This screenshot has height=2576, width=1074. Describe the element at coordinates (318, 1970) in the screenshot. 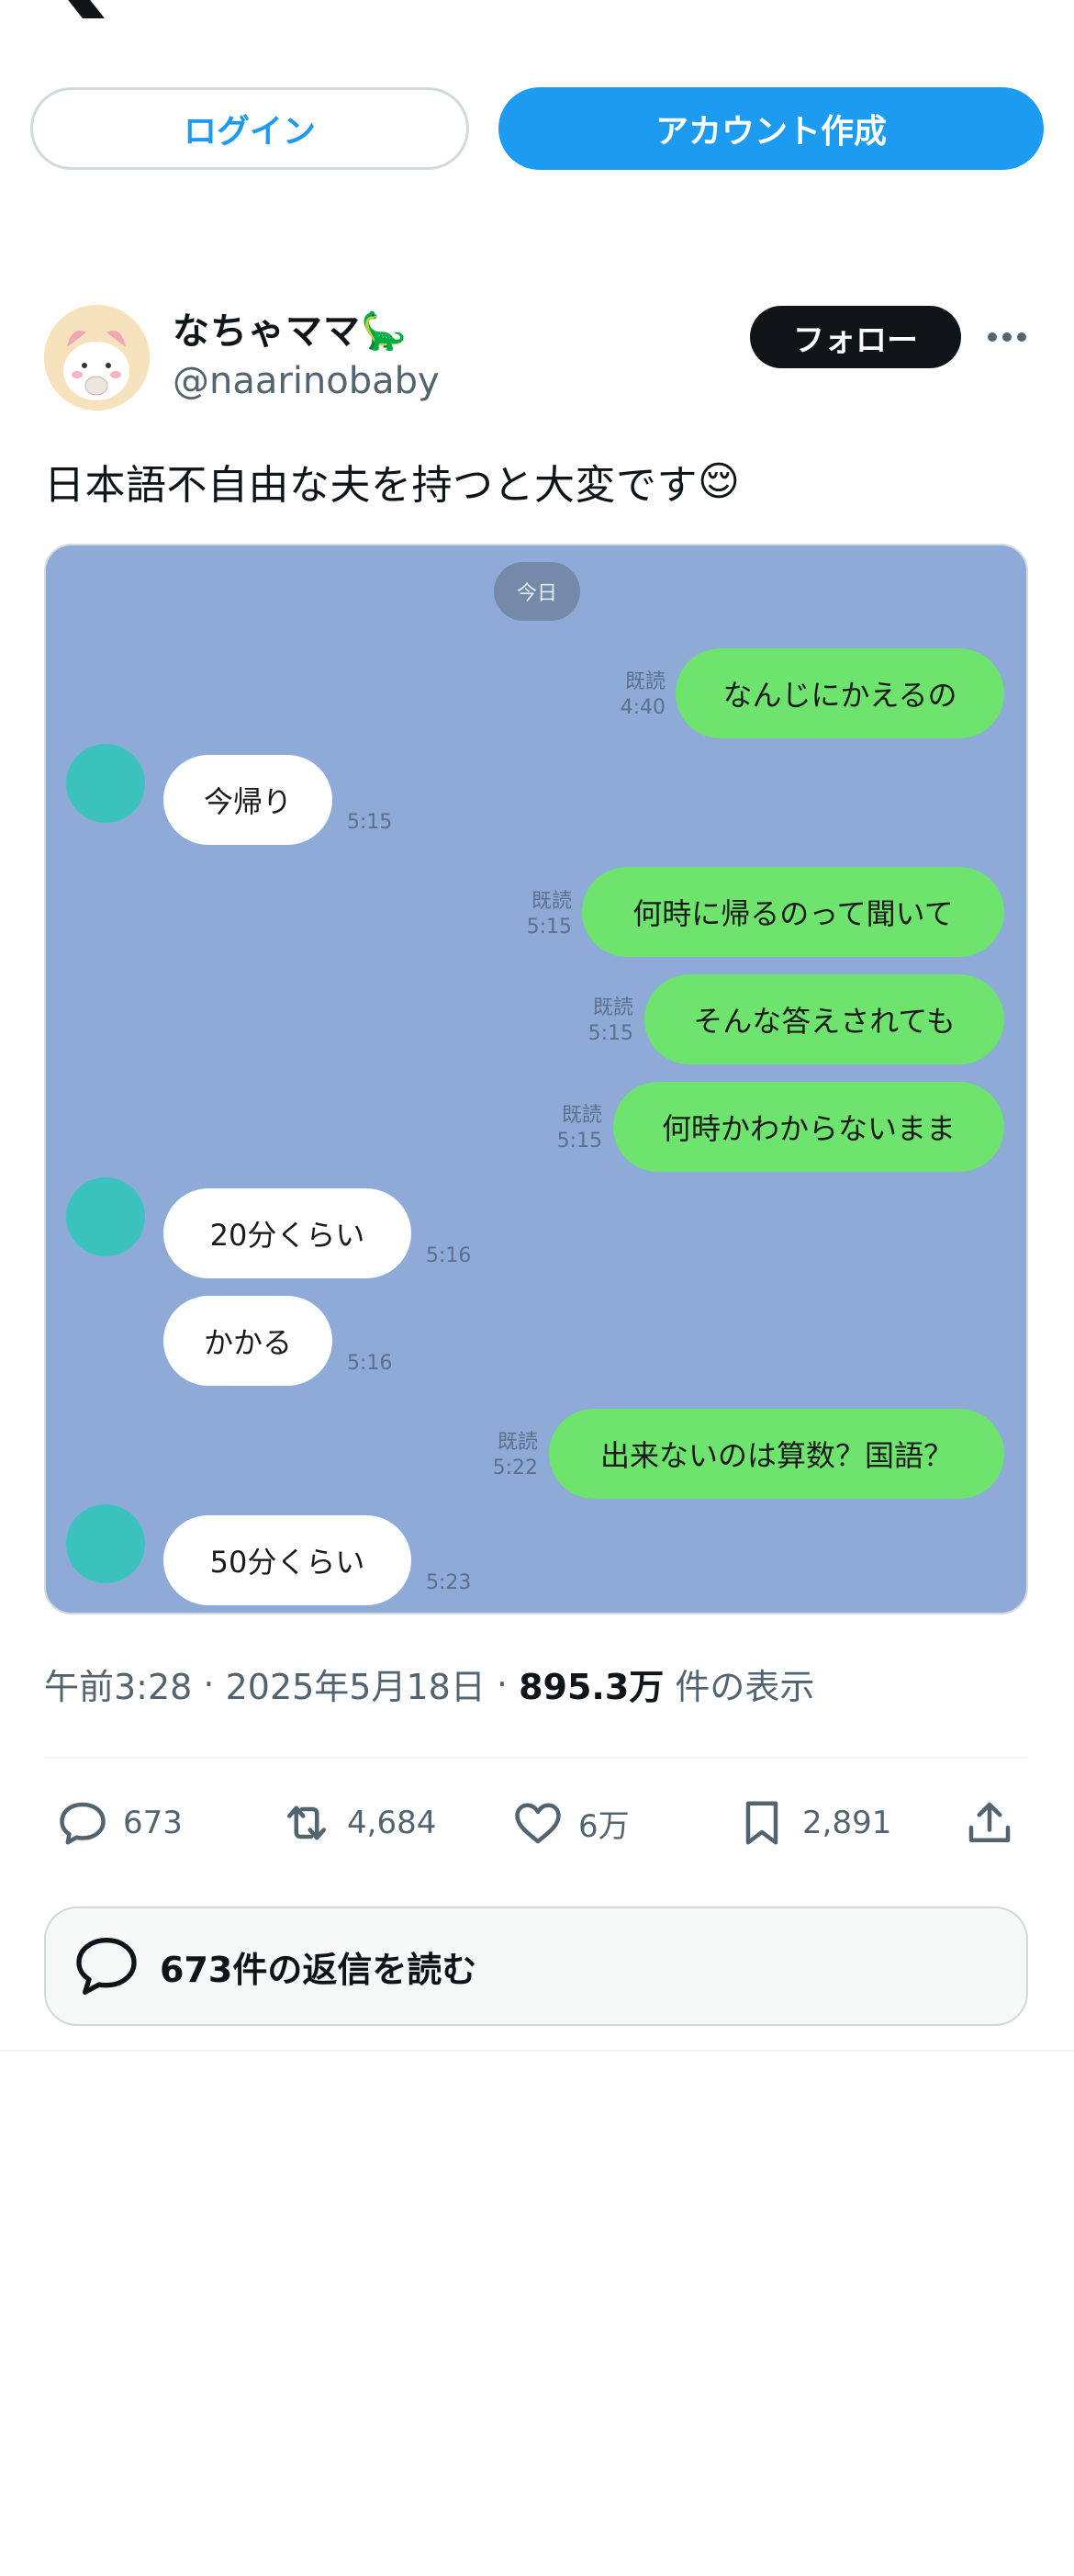

I see `read-replies-label: 673件の返信を読む` at that location.